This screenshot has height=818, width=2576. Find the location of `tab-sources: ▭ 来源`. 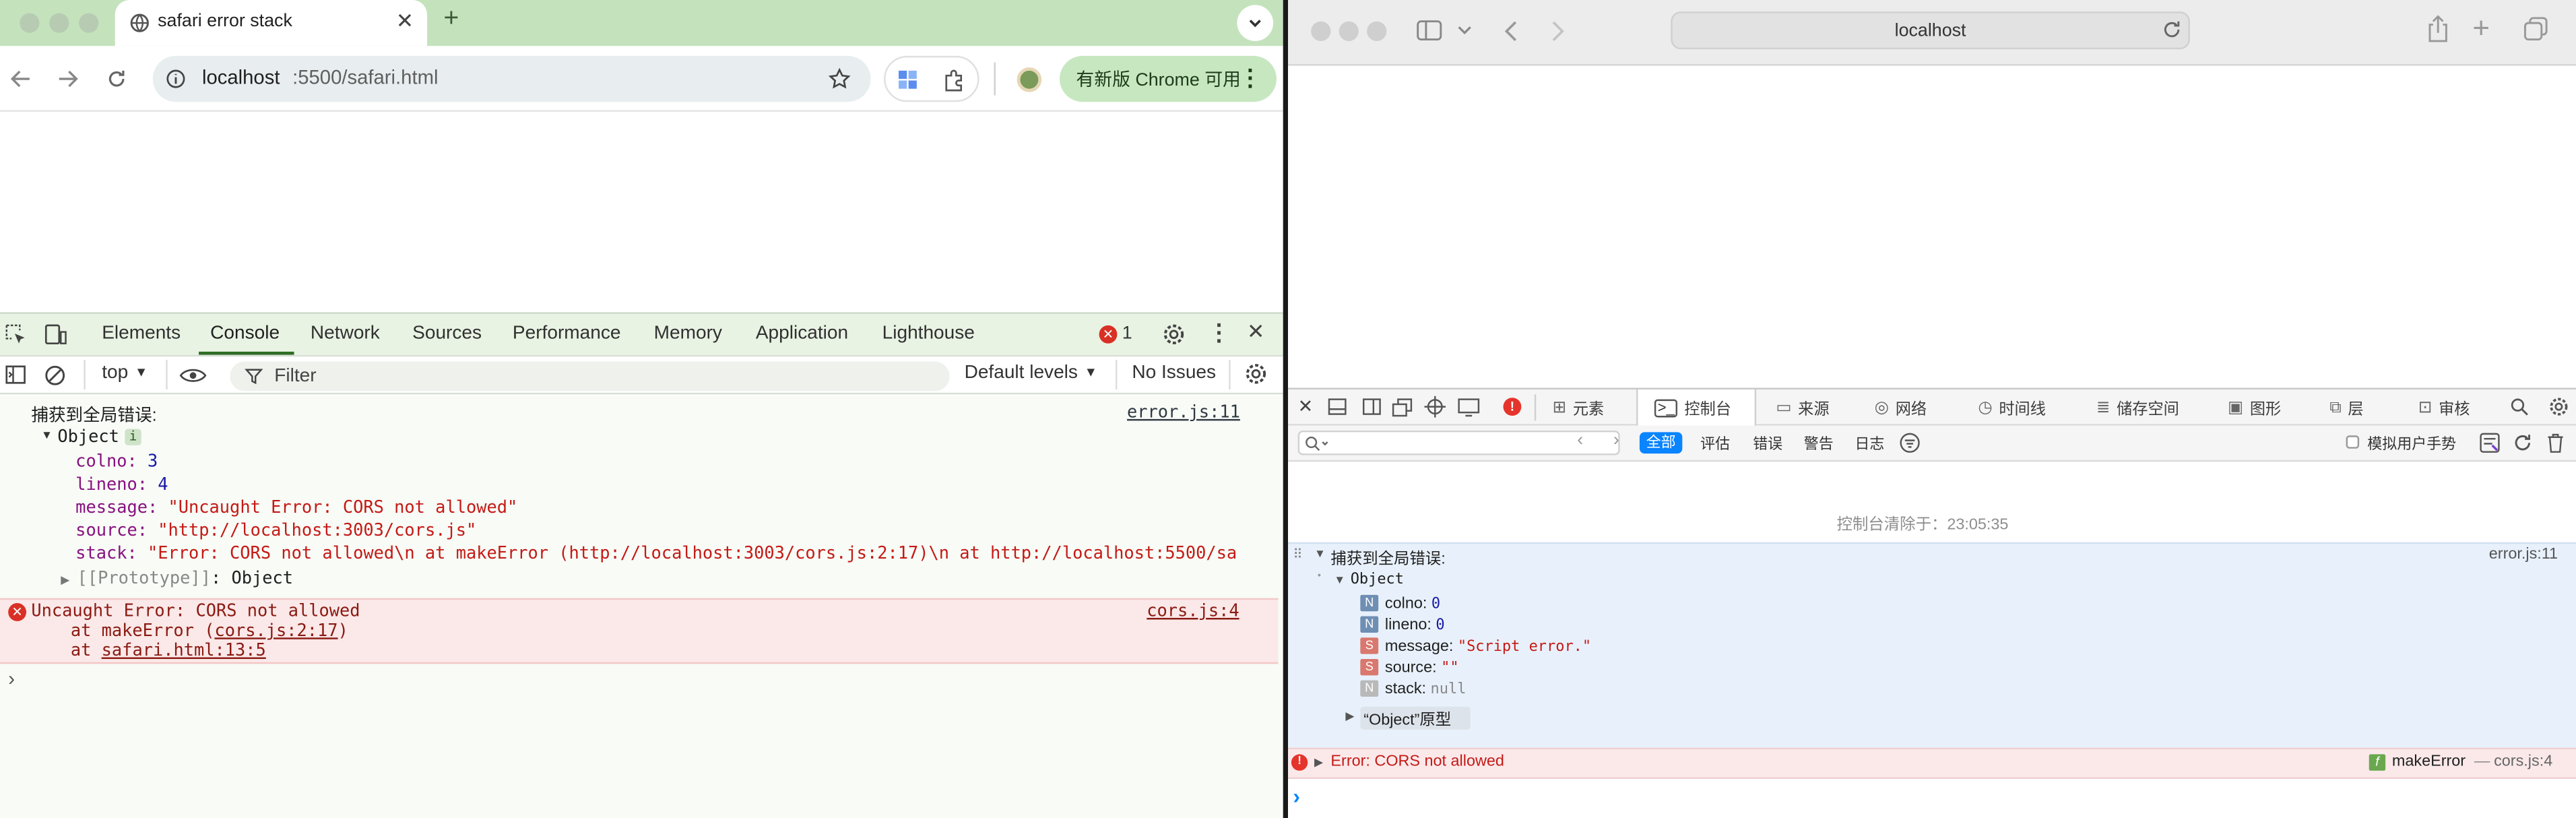

tab-sources: ▭ 来源 is located at coordinates (1803, 407).